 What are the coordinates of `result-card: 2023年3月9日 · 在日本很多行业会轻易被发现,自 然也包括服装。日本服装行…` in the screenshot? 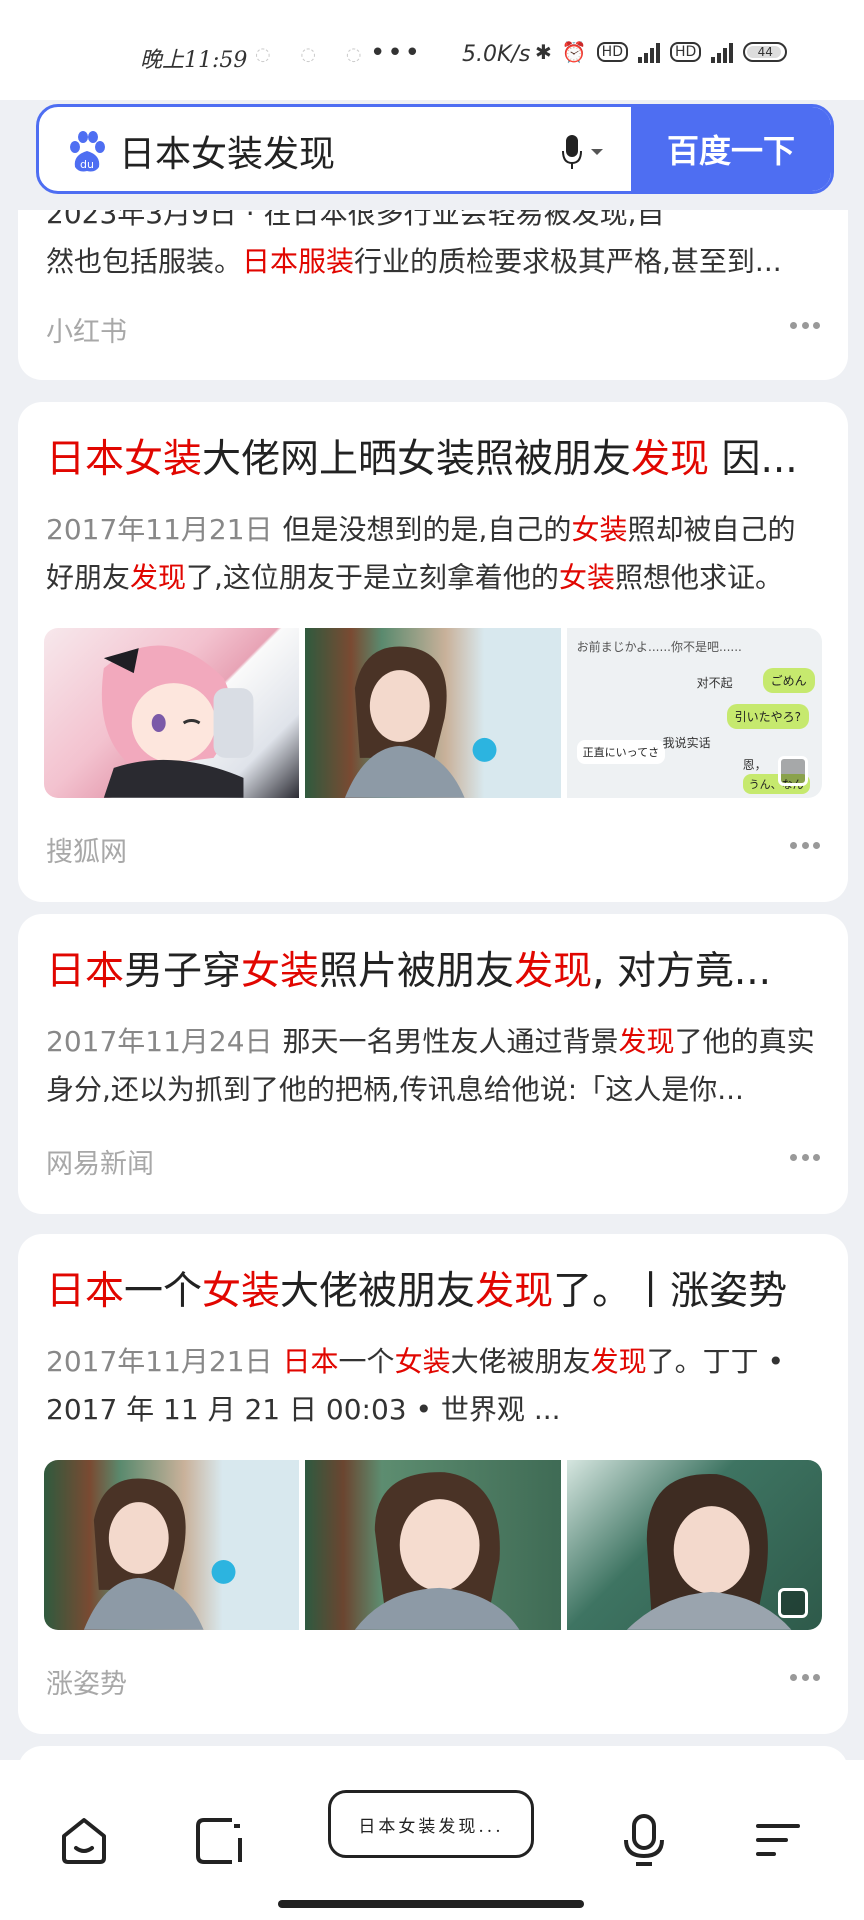 It's located at (433, 295).